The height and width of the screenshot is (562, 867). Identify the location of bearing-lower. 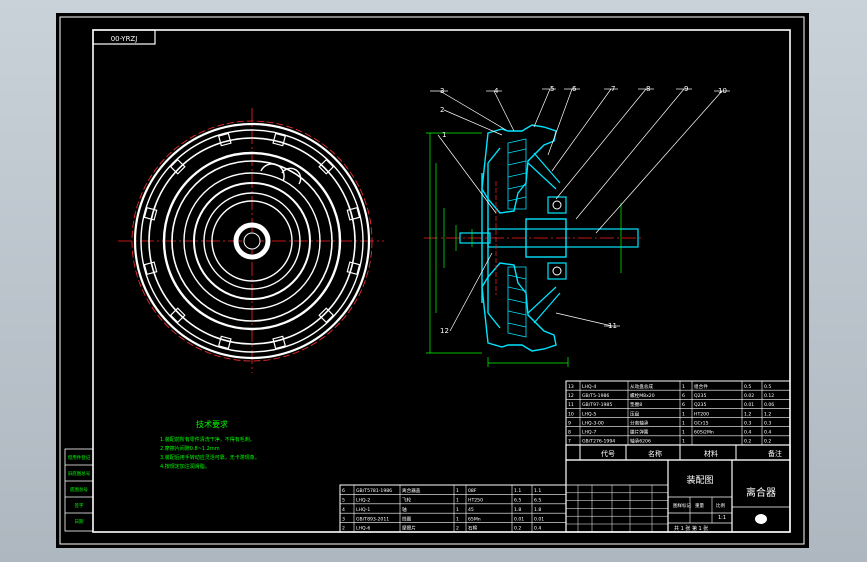
(557, 271).